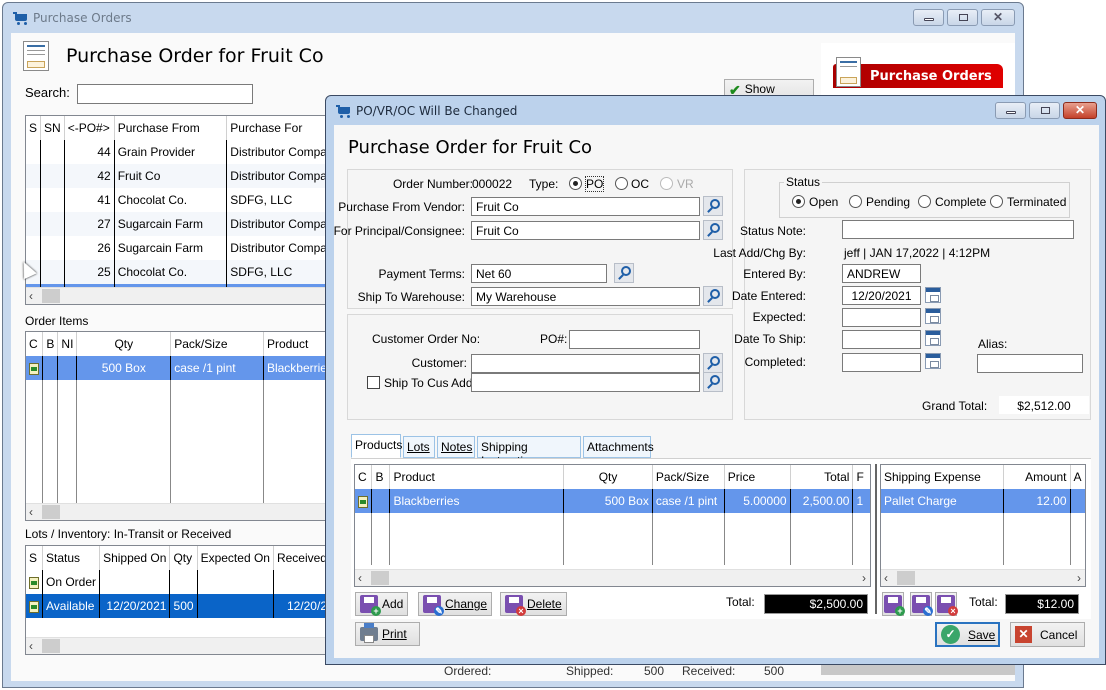 The height and width of the screenshot is (690, 1106). I want to click on type-option-po: PO, so click(594, 184).